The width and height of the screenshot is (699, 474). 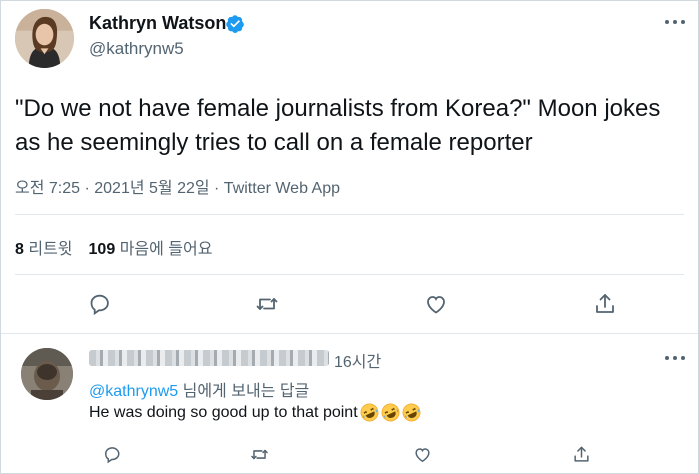 I want to click on tweet-stats: 8 리트윗 109 마음에 들어요, so click(x=113, y=247).